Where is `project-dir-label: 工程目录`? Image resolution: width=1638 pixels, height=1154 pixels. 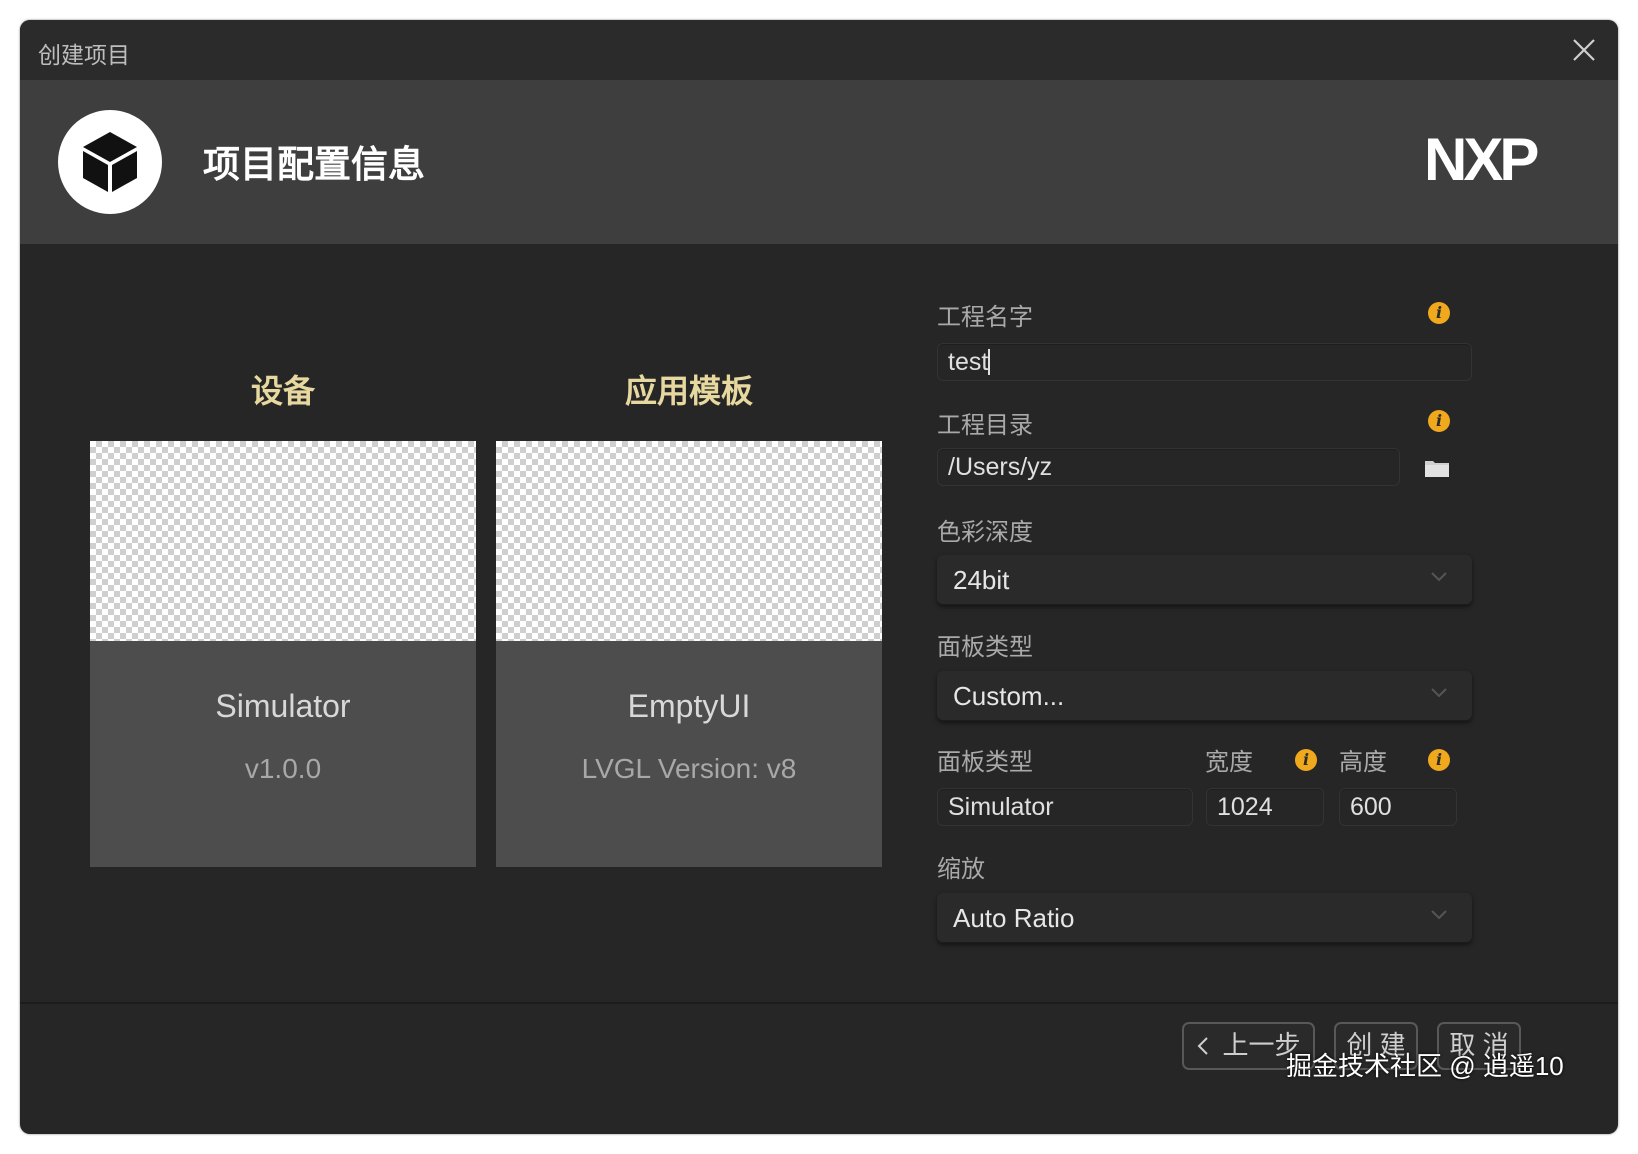
project-dir-label: 工程目录 is located at coordinates (985, 425).